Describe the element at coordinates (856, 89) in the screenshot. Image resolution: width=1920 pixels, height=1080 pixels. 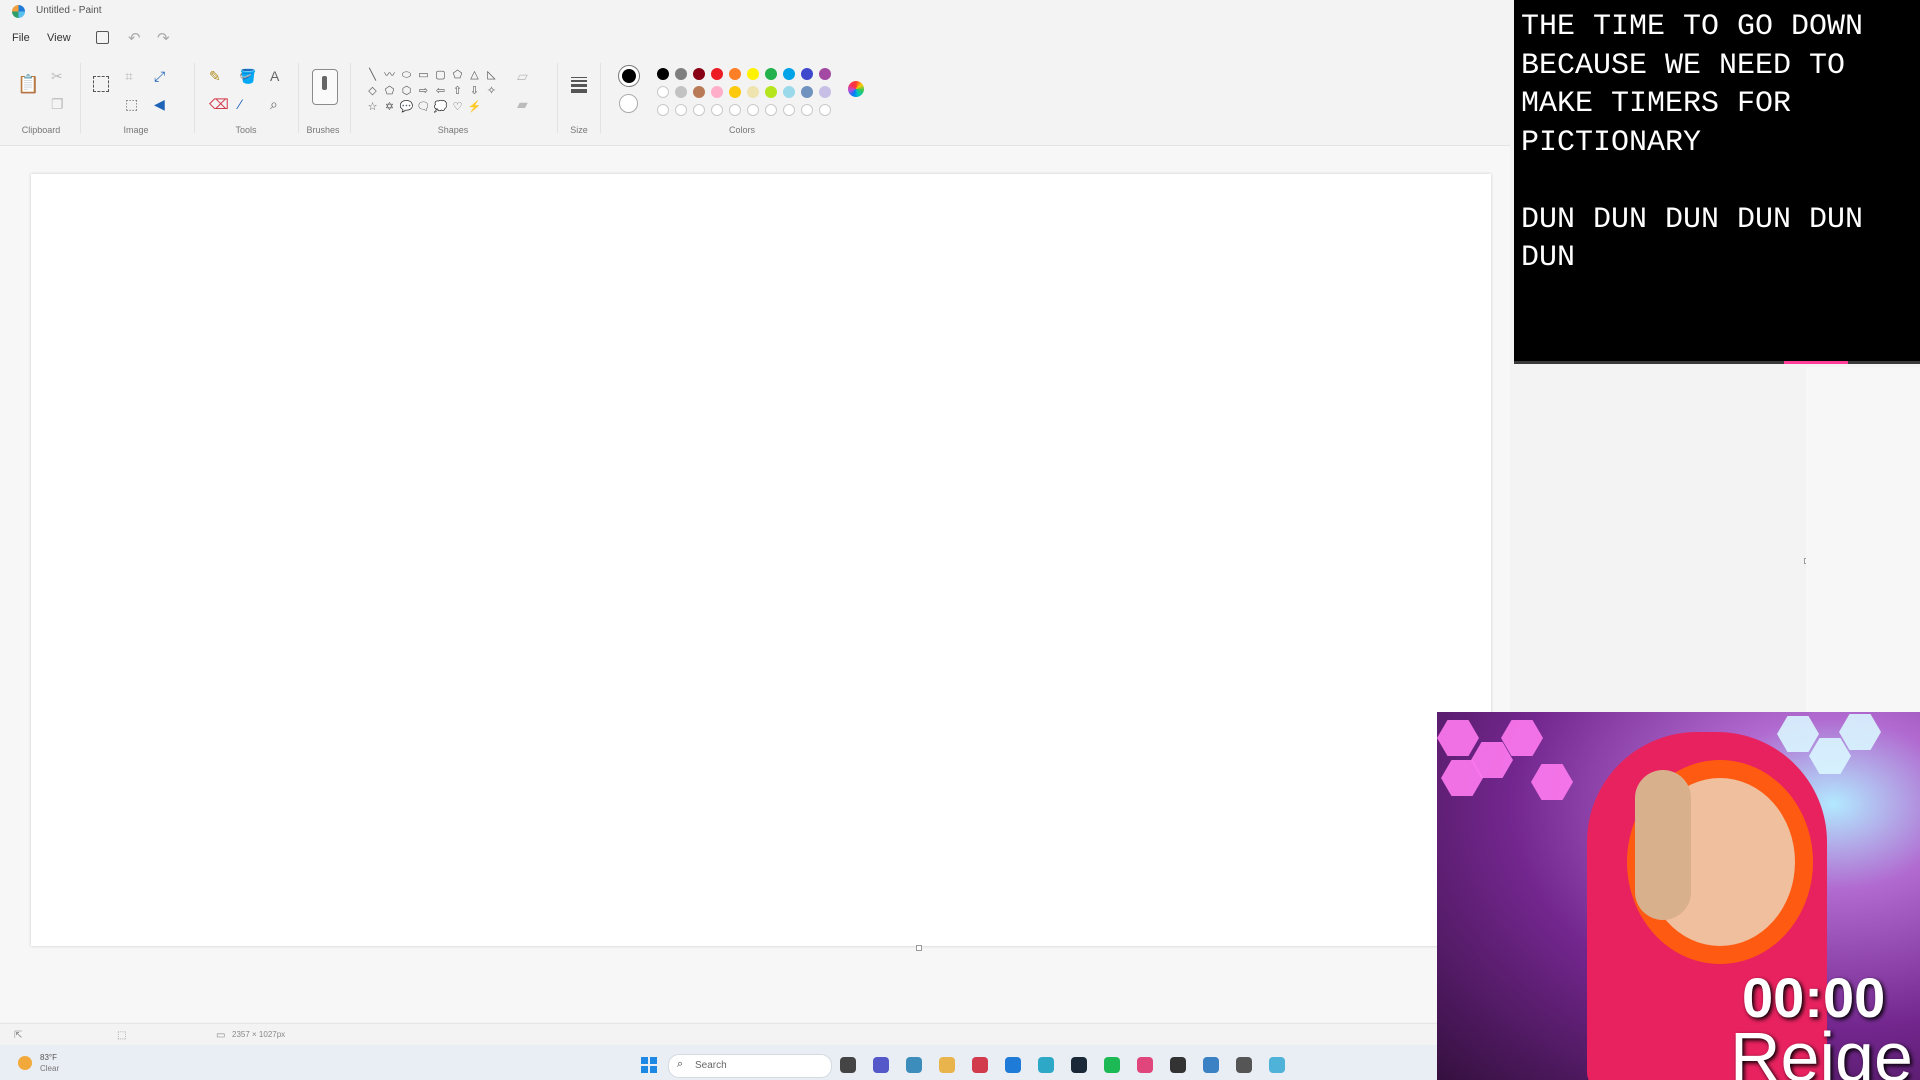
I see `edit-colors-icon` at that location.